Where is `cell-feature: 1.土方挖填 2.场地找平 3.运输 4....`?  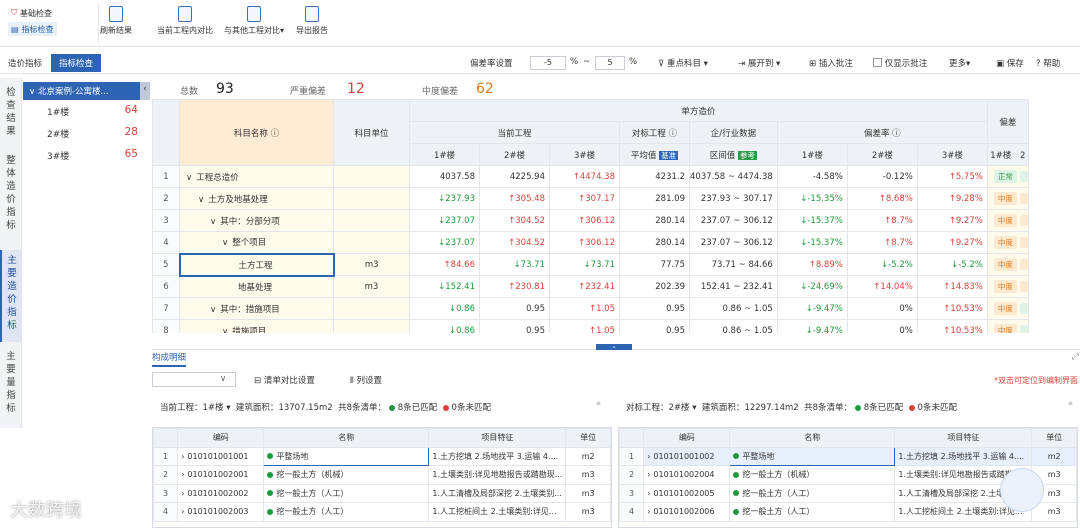
cell-feature: 1.土方挖填 2.场地找平 3.运输 4.... is located at coordinates (497, 456).